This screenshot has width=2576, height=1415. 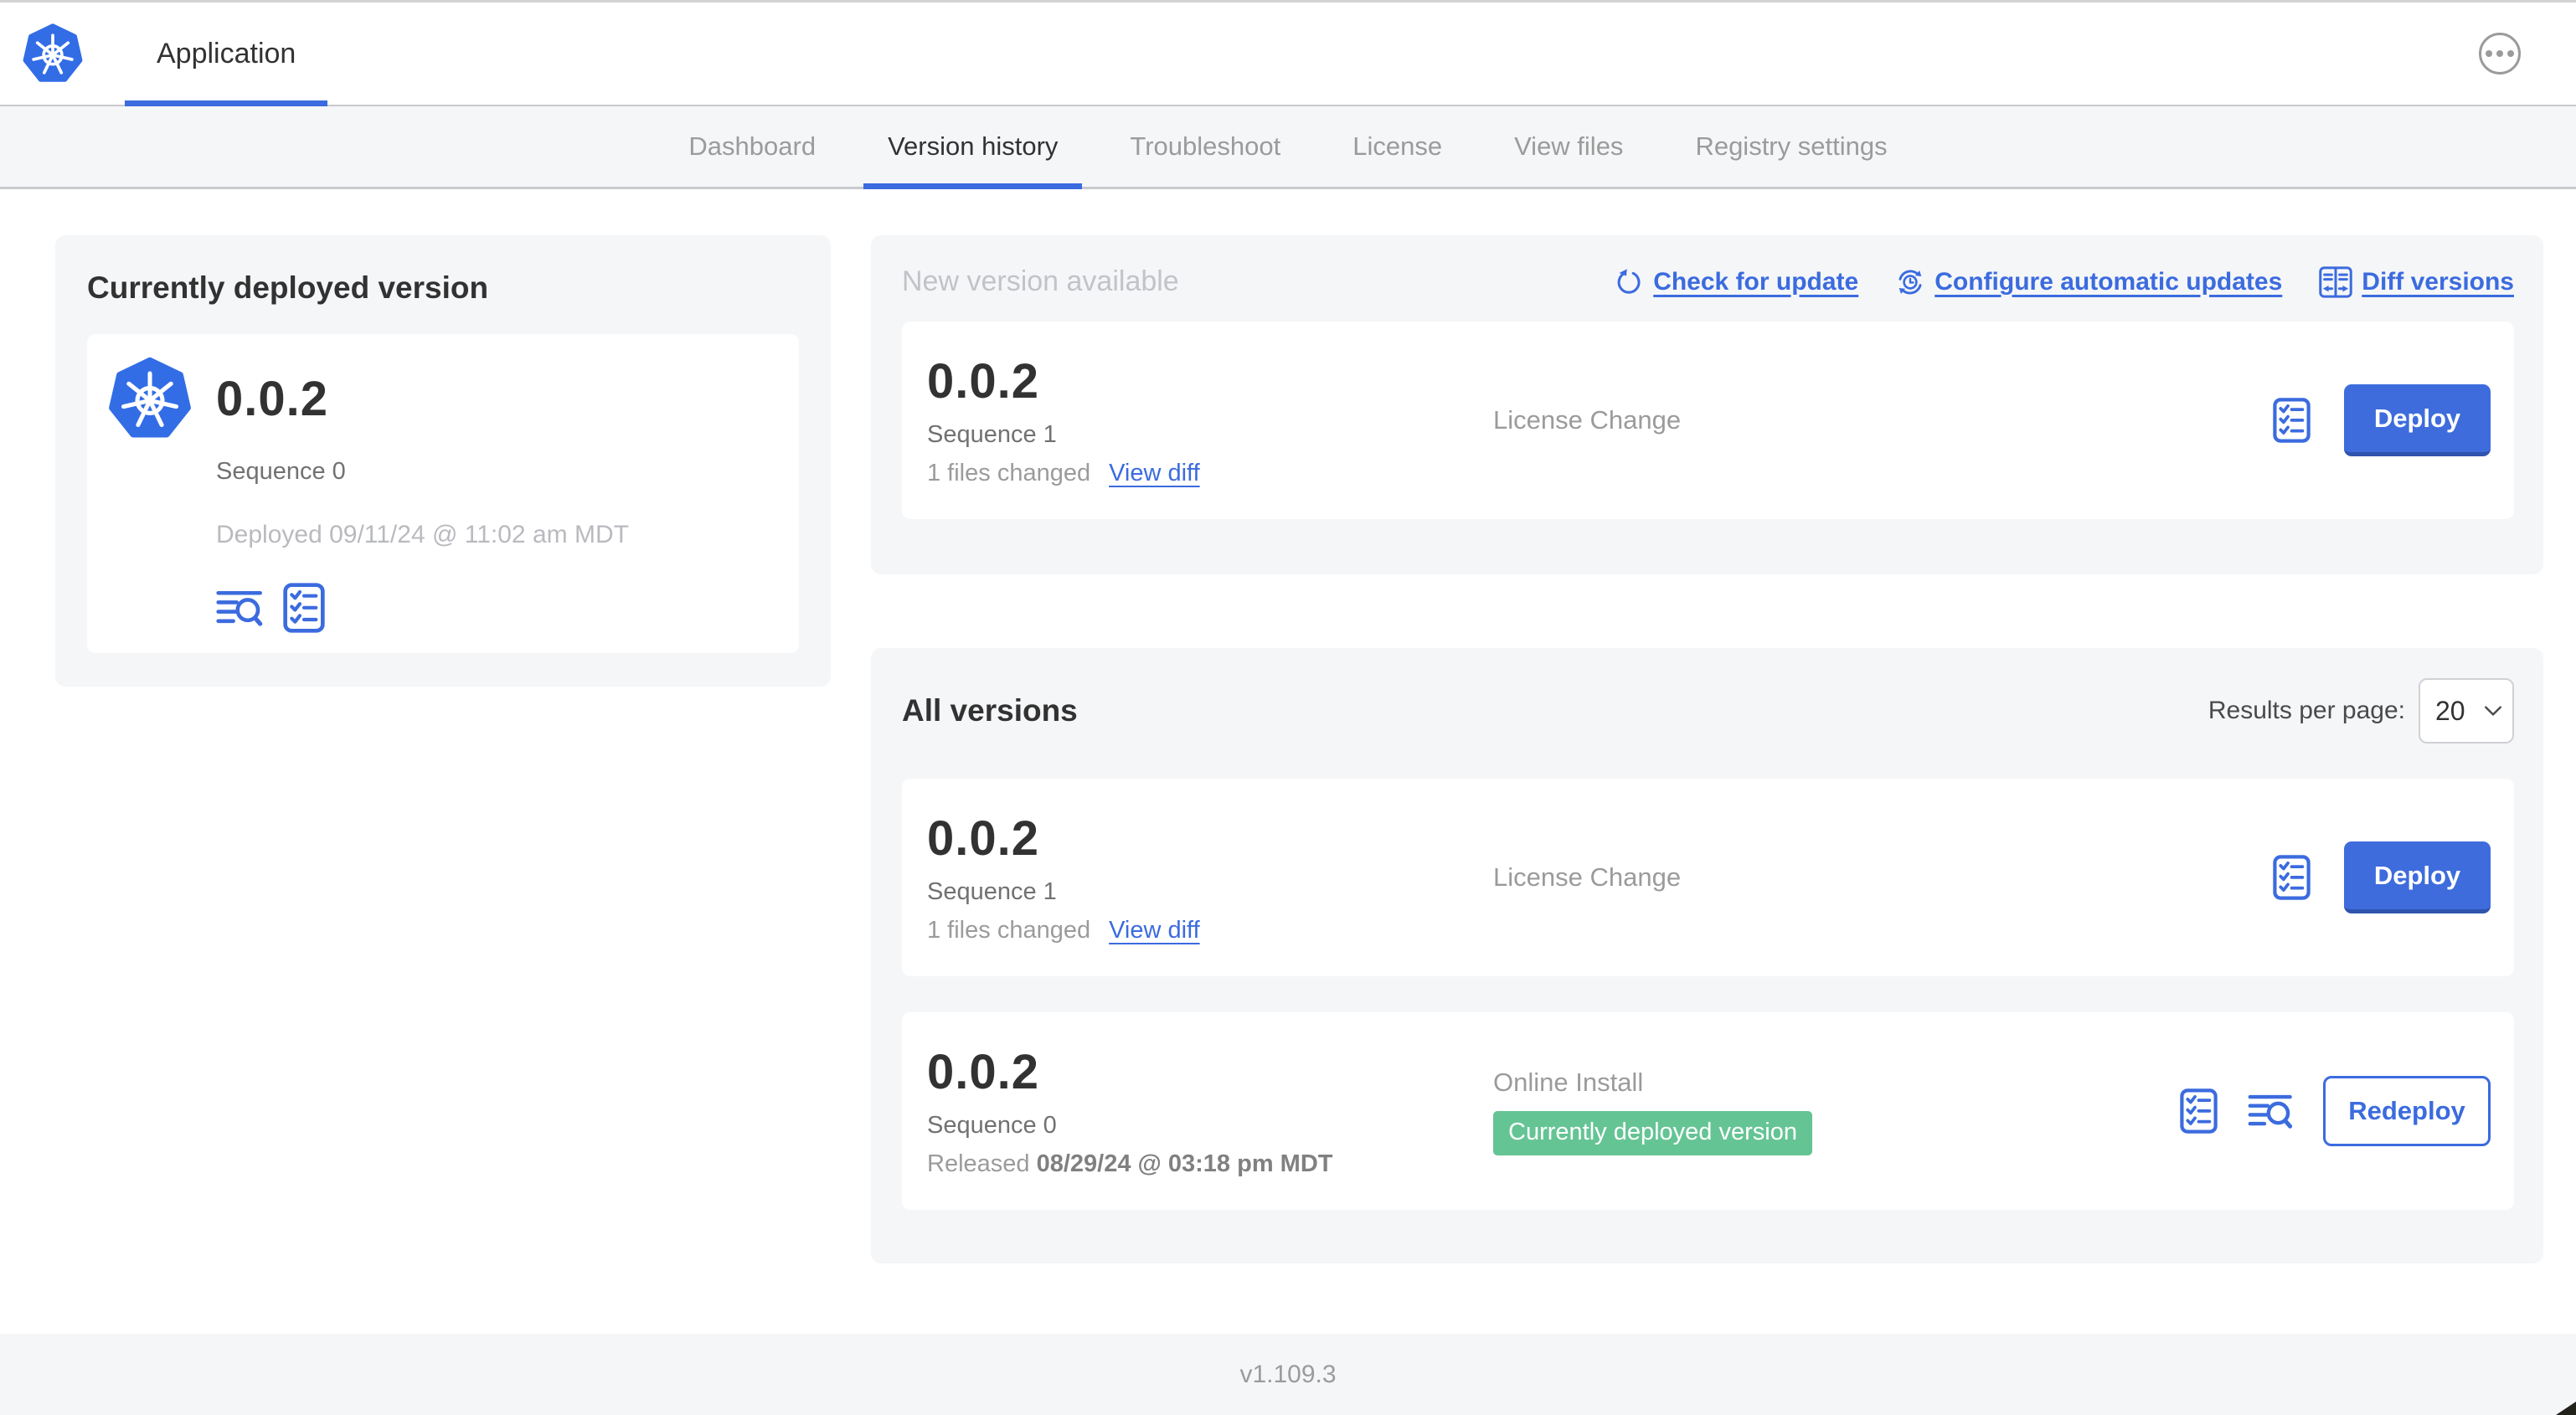 What do you see at coordinates (2566, 1408) in the screenshot?
I see `mouse-cursor` at bounding box center [2566, 1408].